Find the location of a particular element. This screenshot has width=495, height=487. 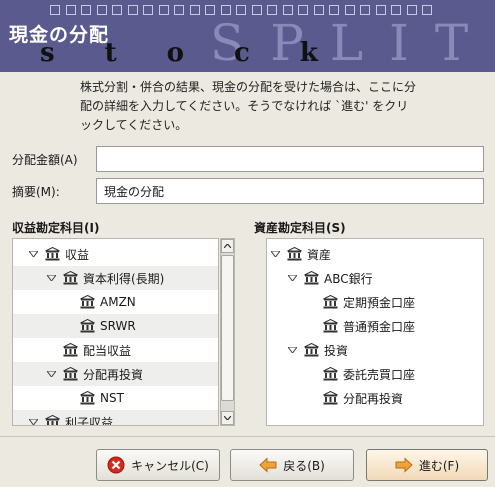

scroll-down-button is located at coordinates (227, 418).